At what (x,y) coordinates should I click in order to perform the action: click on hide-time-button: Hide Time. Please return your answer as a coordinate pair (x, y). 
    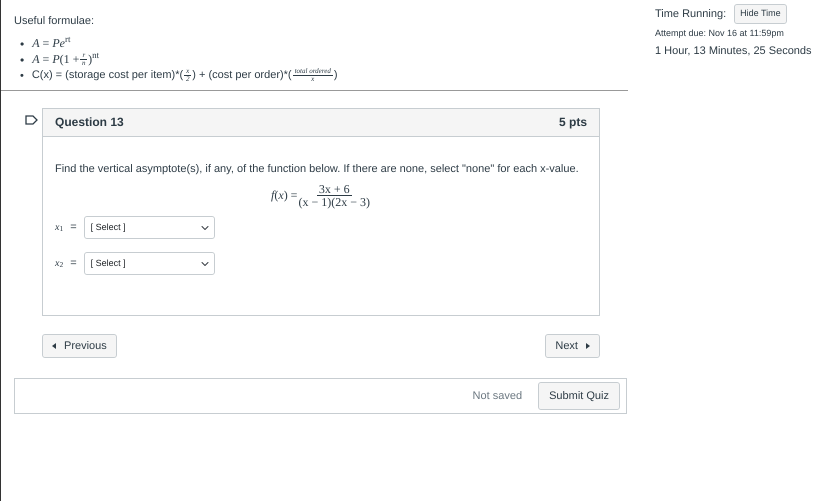
    Looking at the image, I should click on (760, 14).